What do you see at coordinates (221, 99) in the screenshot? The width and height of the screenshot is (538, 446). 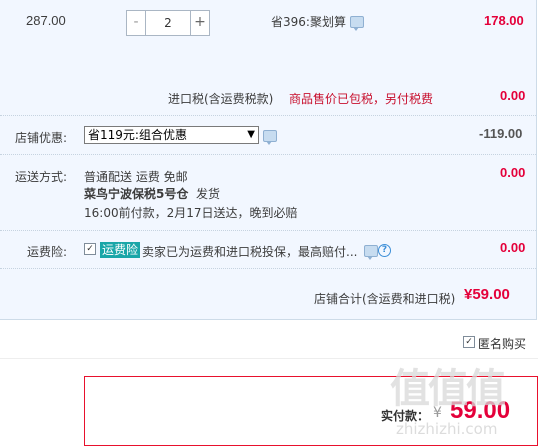 I see `import-tax-label: 进口税(含运费税款)` at bounding box center [221, 99].